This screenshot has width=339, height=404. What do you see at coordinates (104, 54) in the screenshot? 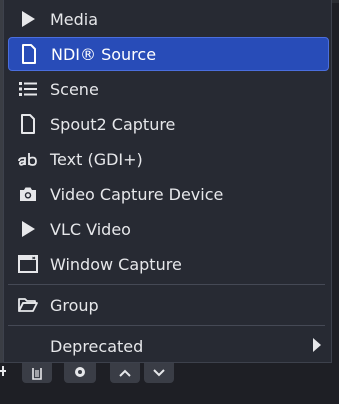
I see `menu-item-label: NDI® Source` at bounding box center [104, 54].